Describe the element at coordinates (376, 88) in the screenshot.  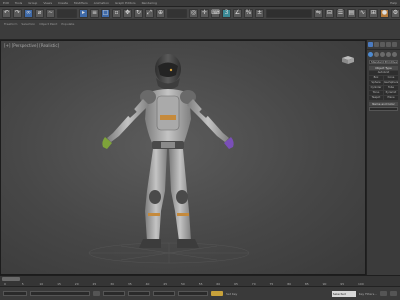
I see `cylinder-button: Cylinder` at that location.